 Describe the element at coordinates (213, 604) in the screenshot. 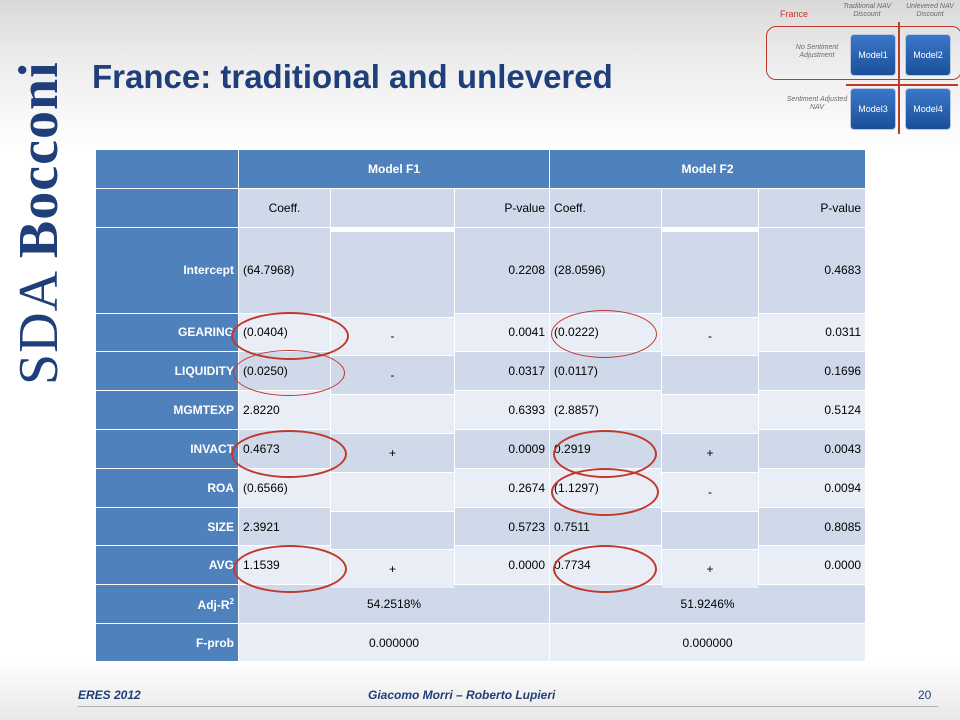

I see `adj-r2-label-text: Adj-R` at that location.